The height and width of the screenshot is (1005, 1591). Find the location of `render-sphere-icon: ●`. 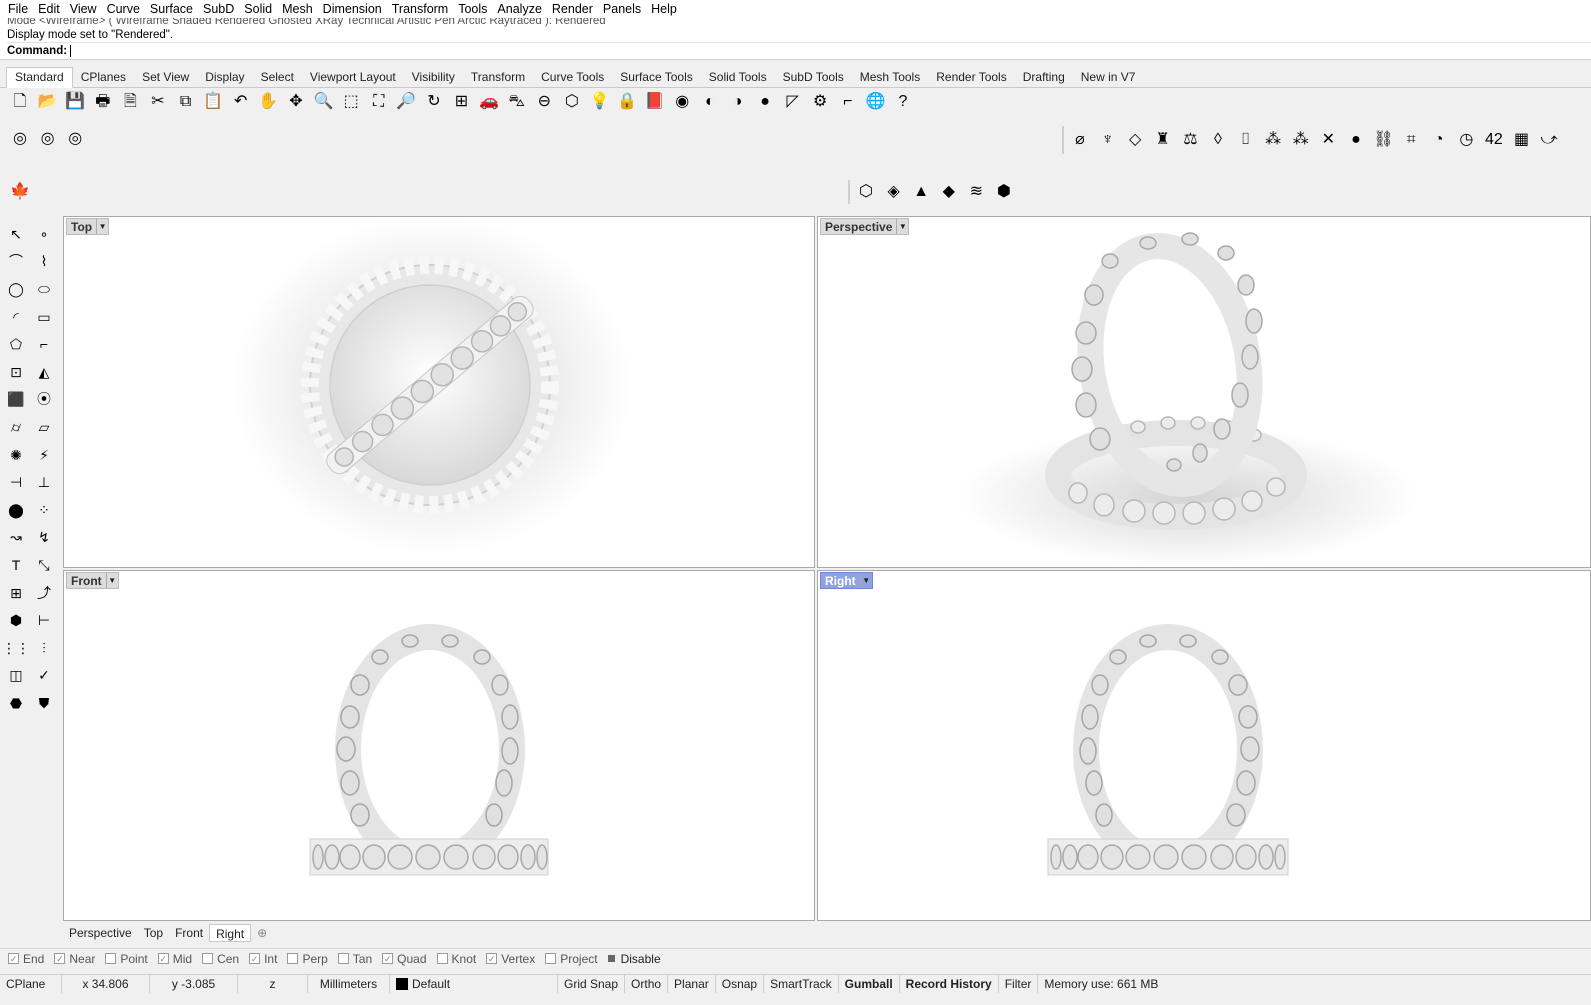

render-sphere-icon: ● is located at coordinates (765, 102).